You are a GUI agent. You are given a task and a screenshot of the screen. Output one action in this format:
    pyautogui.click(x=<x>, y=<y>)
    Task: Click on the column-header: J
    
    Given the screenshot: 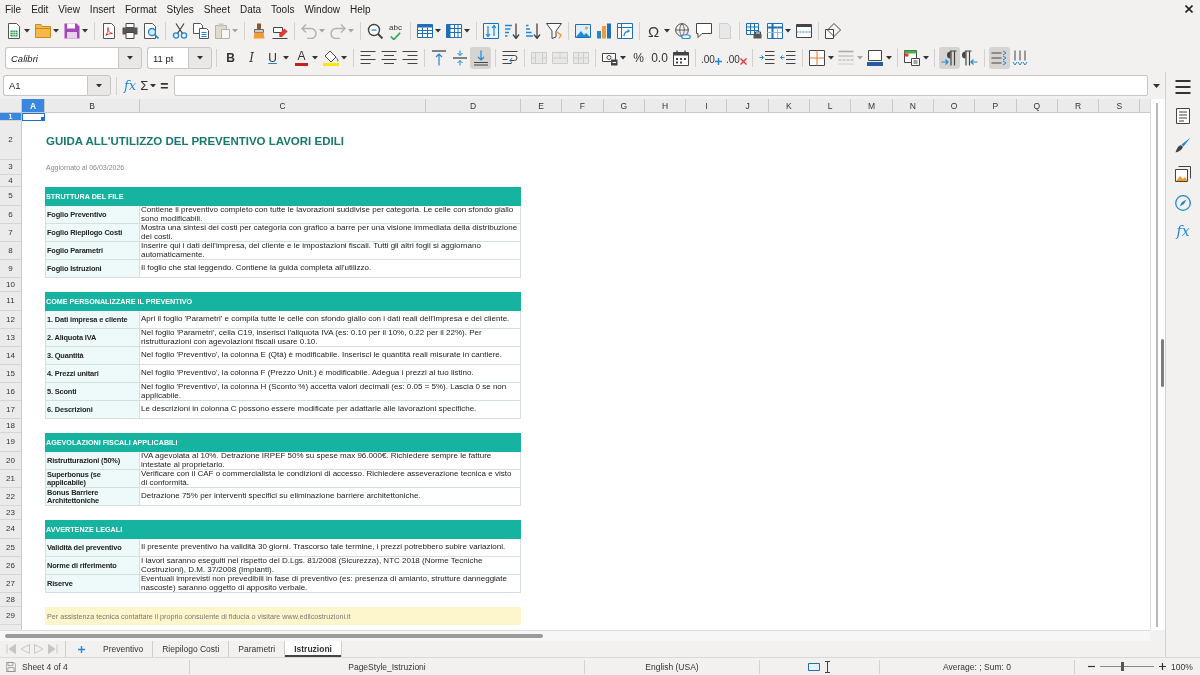 What is the action you would take?
    pyautogui.click(x=748, y=105)
    